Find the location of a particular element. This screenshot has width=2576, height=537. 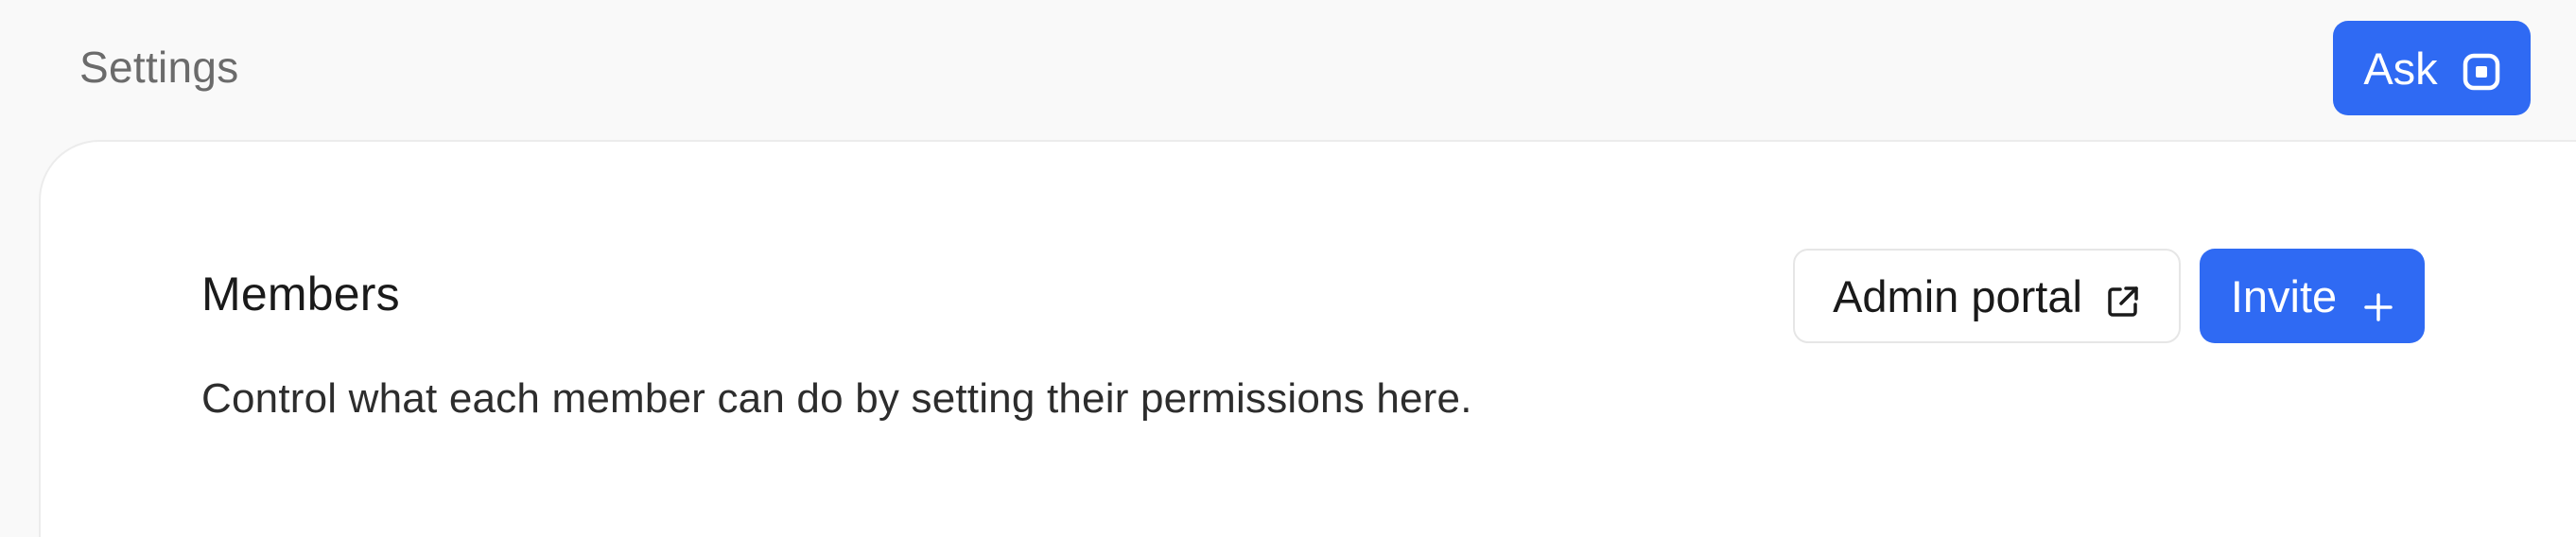

ask-button-label: Ask is located at coordinates (2400, 69).